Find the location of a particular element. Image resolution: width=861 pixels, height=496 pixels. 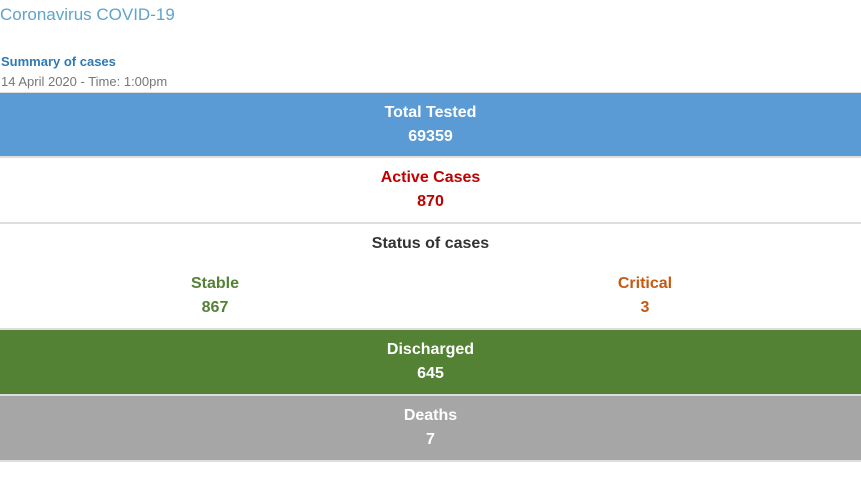

total-tested-label: Total Tested is located at coordinates (430, 112).